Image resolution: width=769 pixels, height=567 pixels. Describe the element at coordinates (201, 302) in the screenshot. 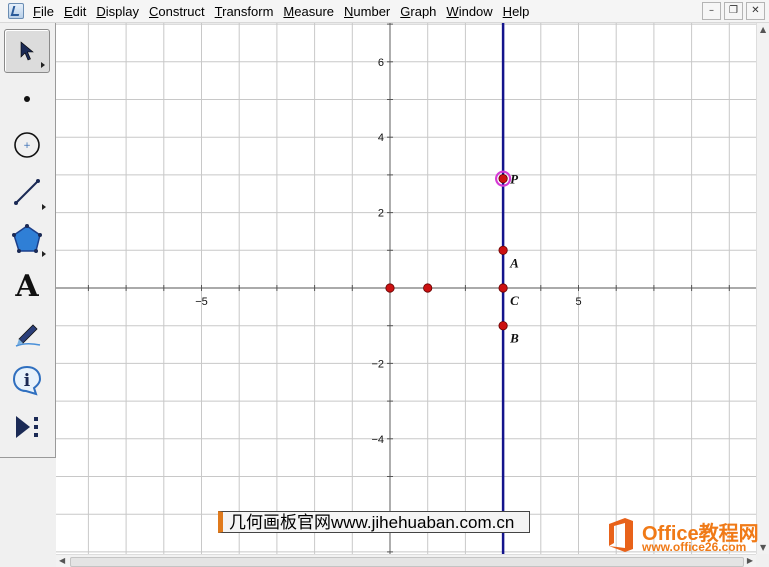

I see `x-tick-label: −5` at that location.